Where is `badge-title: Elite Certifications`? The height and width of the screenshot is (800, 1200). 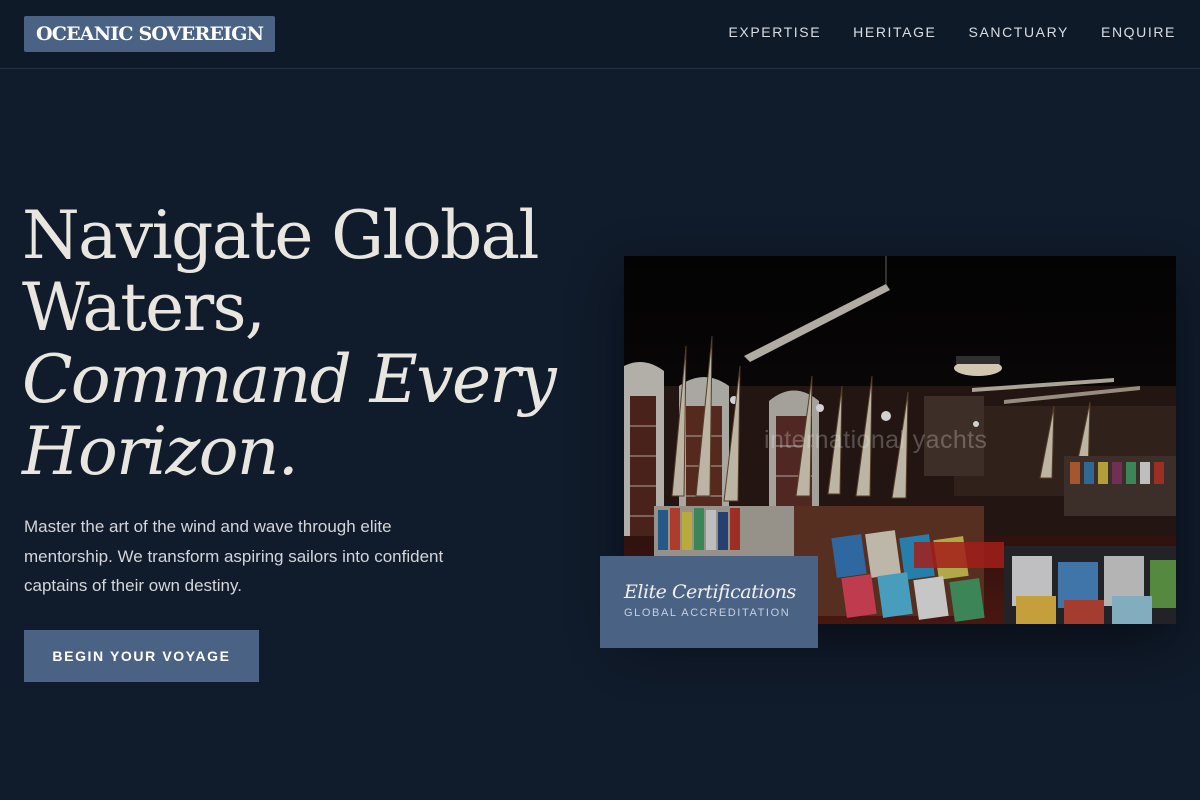
badge-title: Elite Certifications is located at coordinates (710, 592).